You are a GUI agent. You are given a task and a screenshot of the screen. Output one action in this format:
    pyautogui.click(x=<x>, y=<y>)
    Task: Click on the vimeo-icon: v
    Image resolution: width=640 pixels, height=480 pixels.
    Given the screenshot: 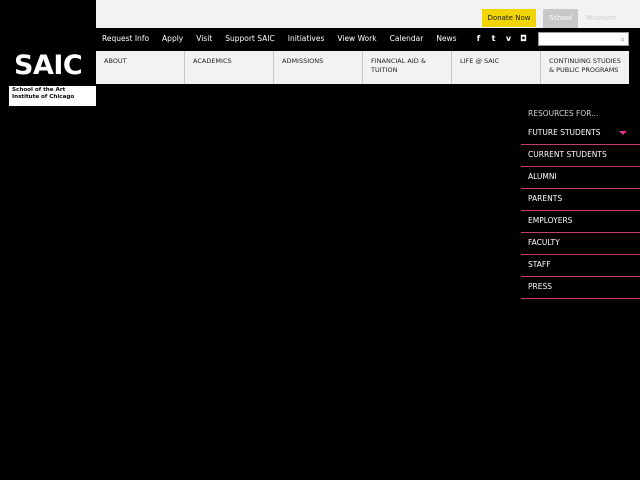 What is the action you would take?
    pyautogui.click(x=508, y=39)
    